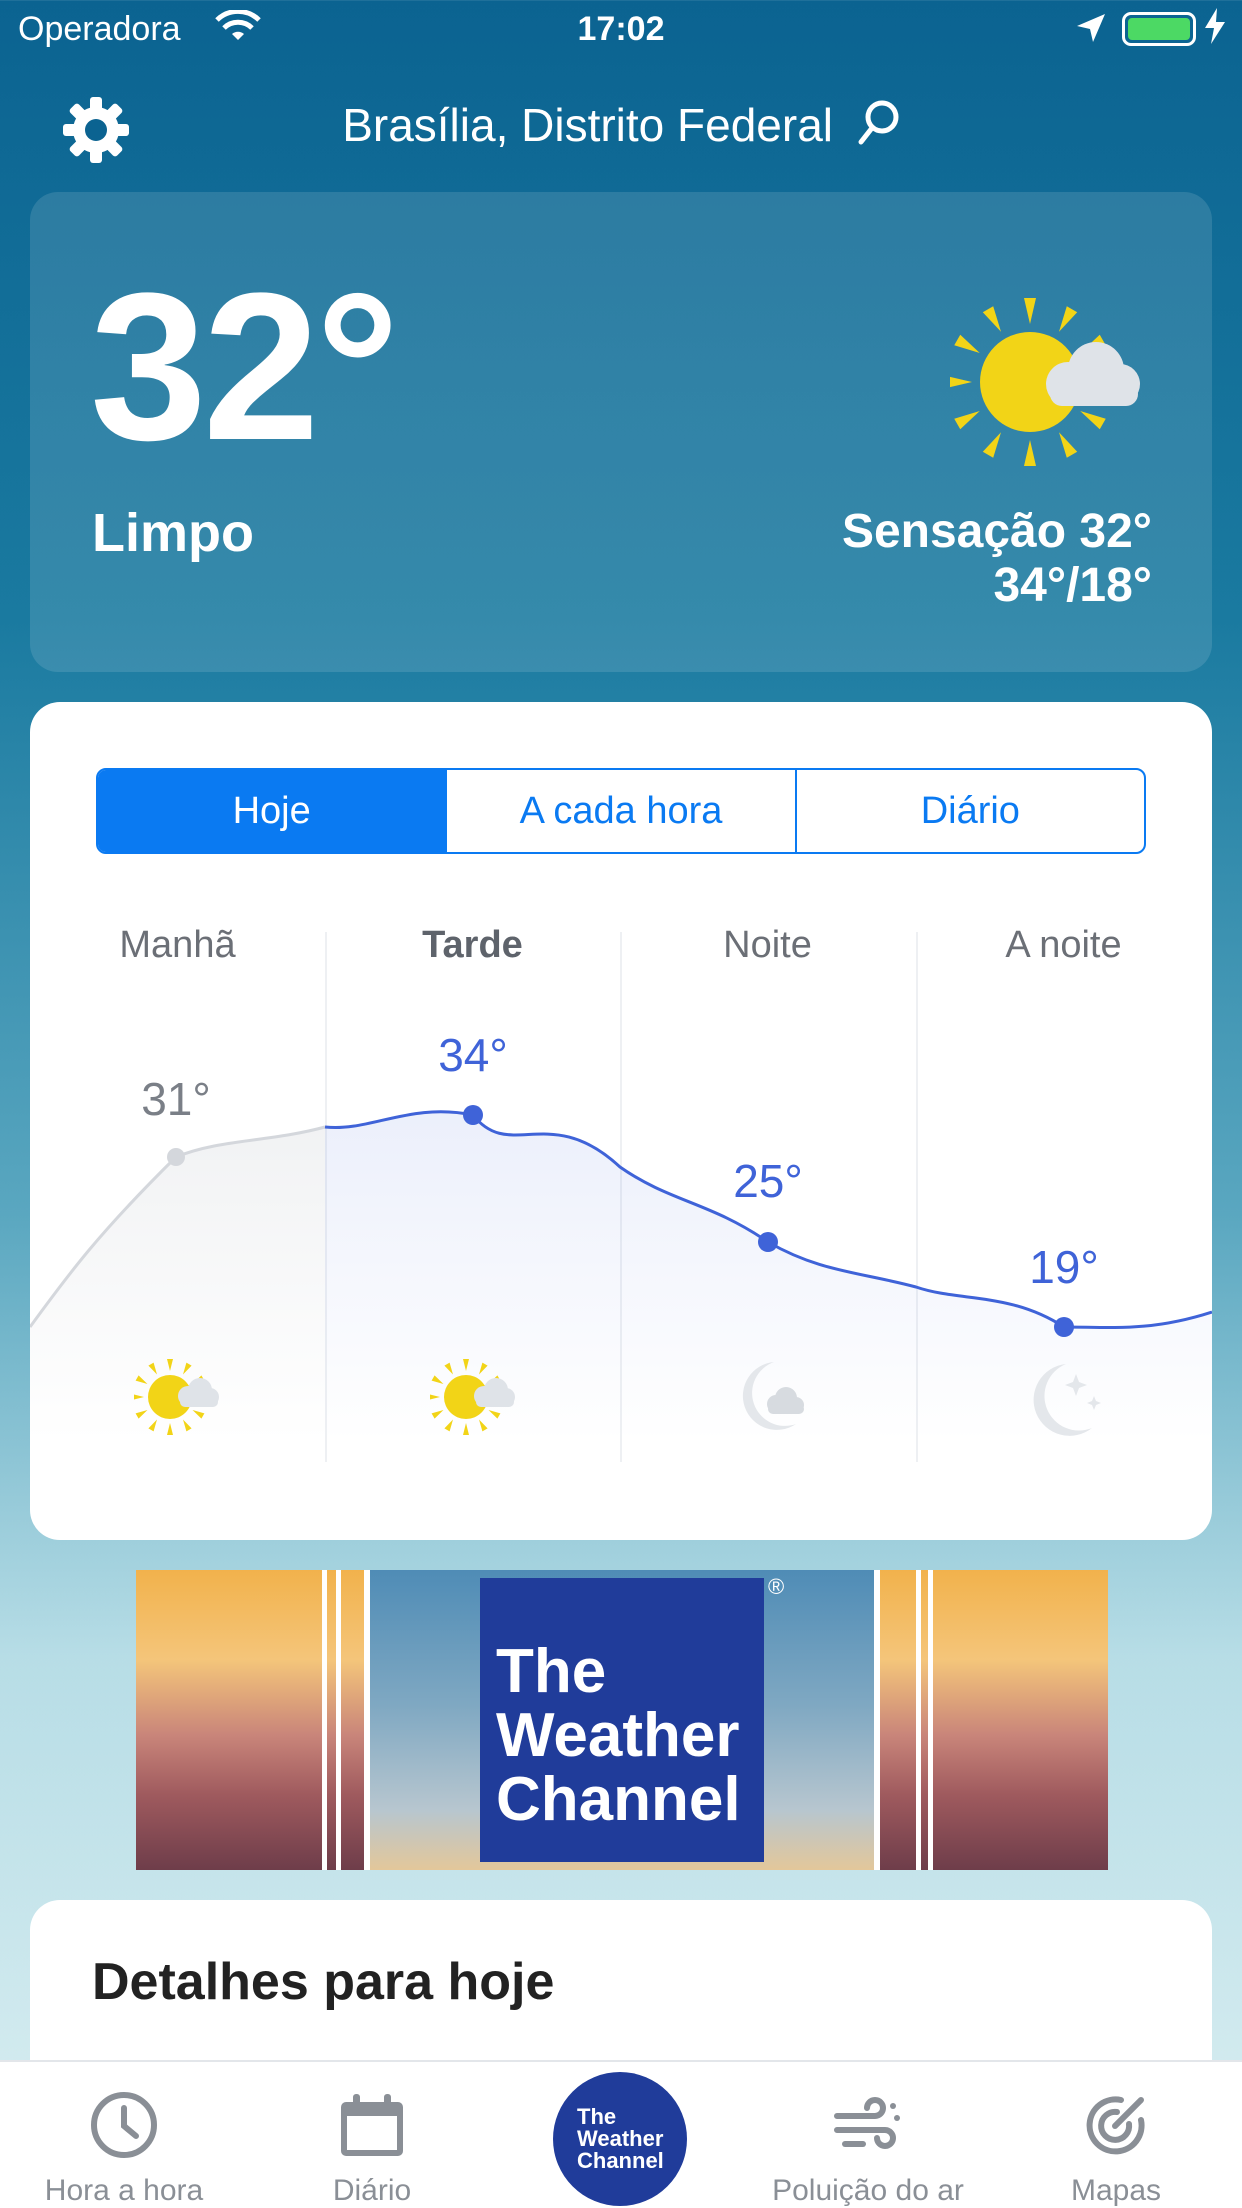 The image size is (1242, 2208). I want to click on ad-brand-line3: Channel, so click(618, 1799).